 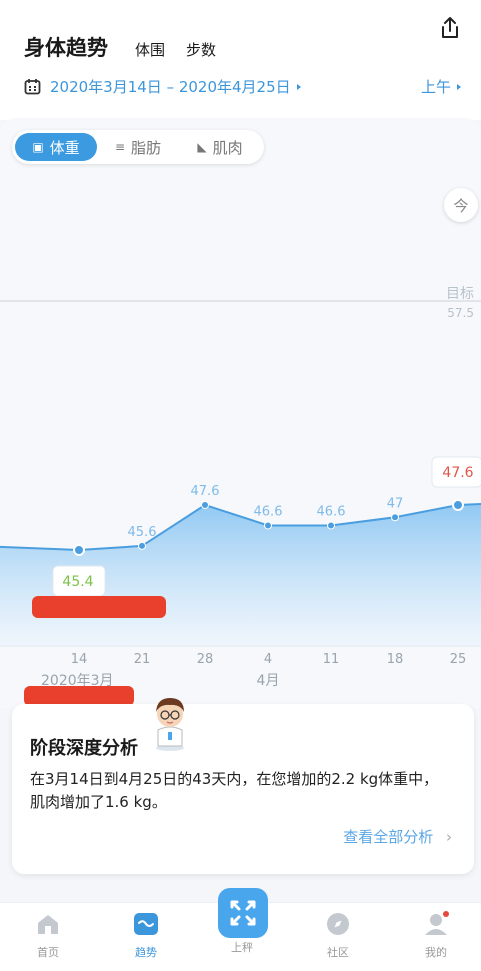 What do you see at coordinates (227, 147) in the screenshot?
I see `tab-muscle-label: 肌肉` at bounding box center [227, 147].